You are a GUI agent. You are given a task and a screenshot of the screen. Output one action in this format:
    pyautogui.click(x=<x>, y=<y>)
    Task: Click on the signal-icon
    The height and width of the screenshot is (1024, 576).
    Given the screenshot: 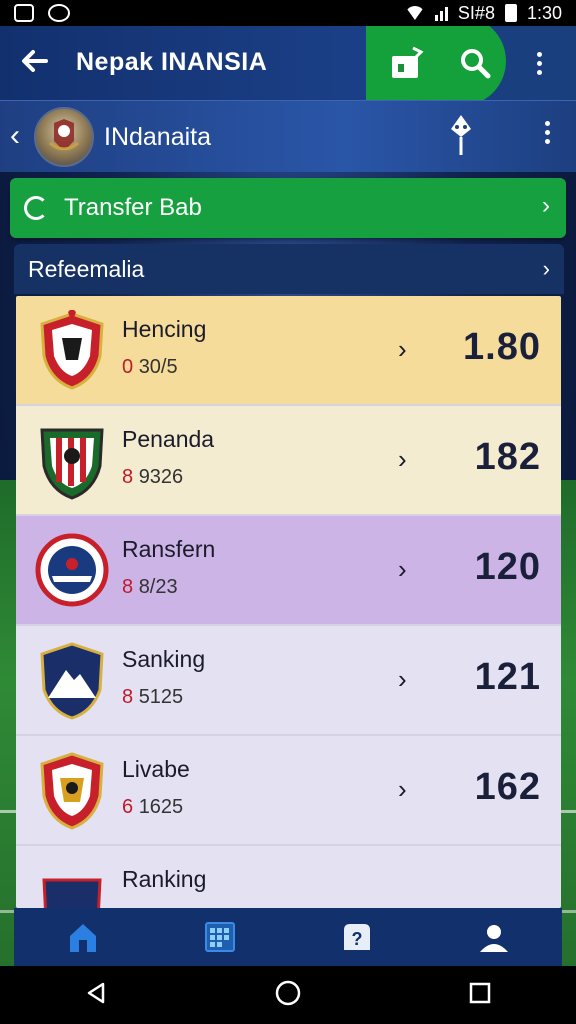 What is the action you would take?
    pyautogui.click(x=441, y=13)
    